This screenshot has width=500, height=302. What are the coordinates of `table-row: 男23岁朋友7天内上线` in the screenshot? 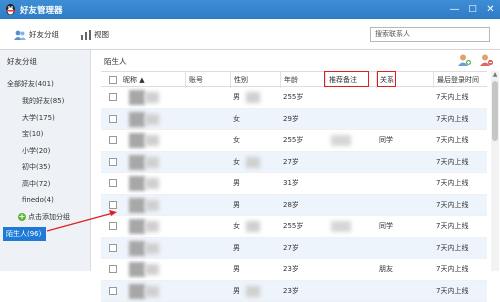 It's located at (294, 270).